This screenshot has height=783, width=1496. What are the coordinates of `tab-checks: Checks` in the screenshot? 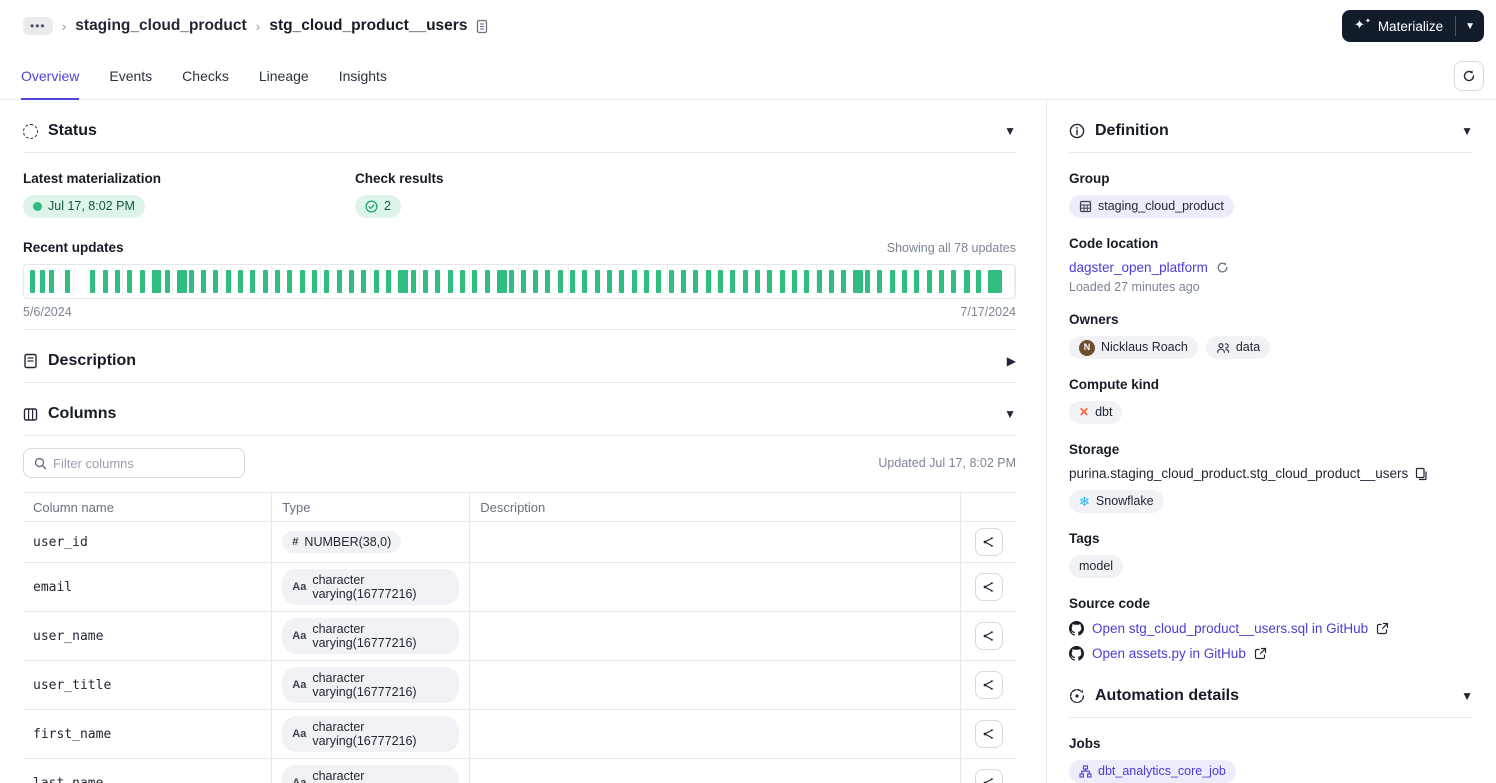 It's located at (205, 75).